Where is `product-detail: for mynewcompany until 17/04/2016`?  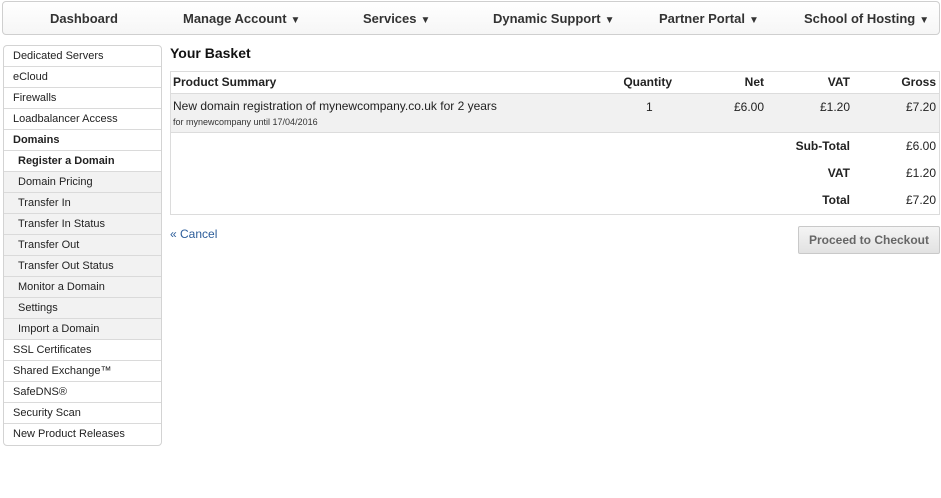
product-detail: for mynewcompany until 17/04/2016 is located at coordinates (245, 122).